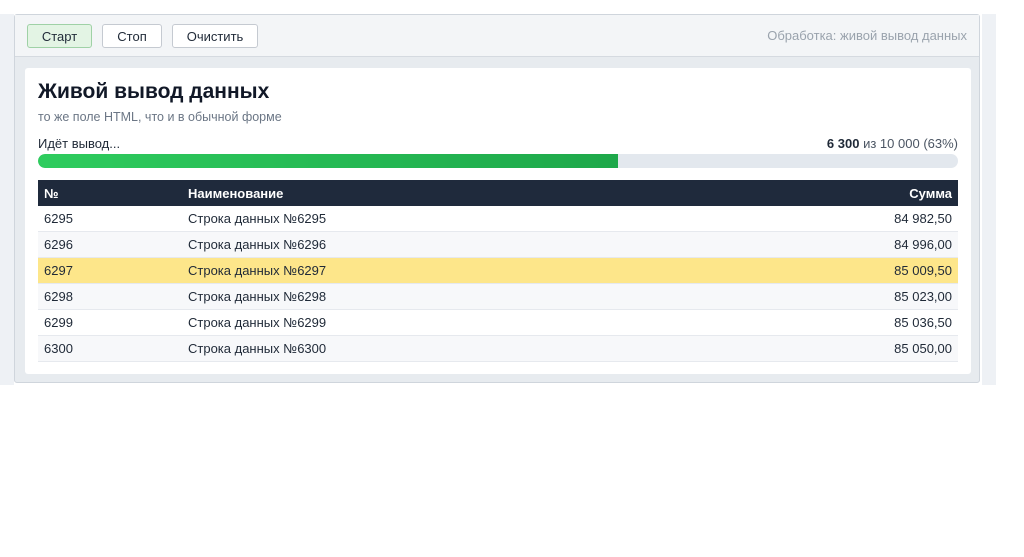 This screenshot has width=1024, height=557. I want to click on column-header-sum: Сумма, so click(826, 193).